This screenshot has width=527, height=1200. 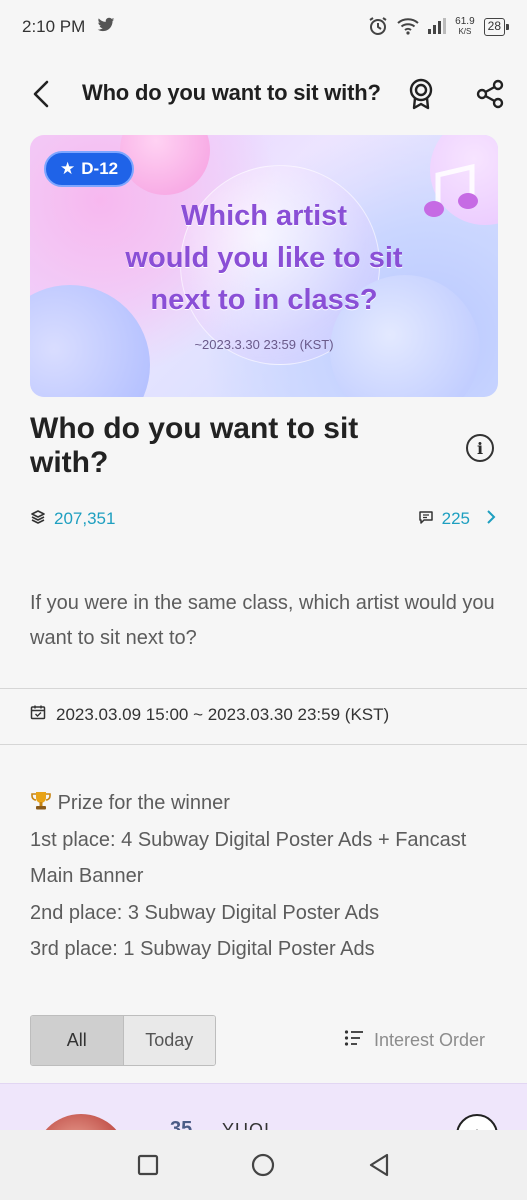 What do you see at coordinates (378, 27) in the screenshot?
I see `alarm-icon` at bounding box center [378, 27].